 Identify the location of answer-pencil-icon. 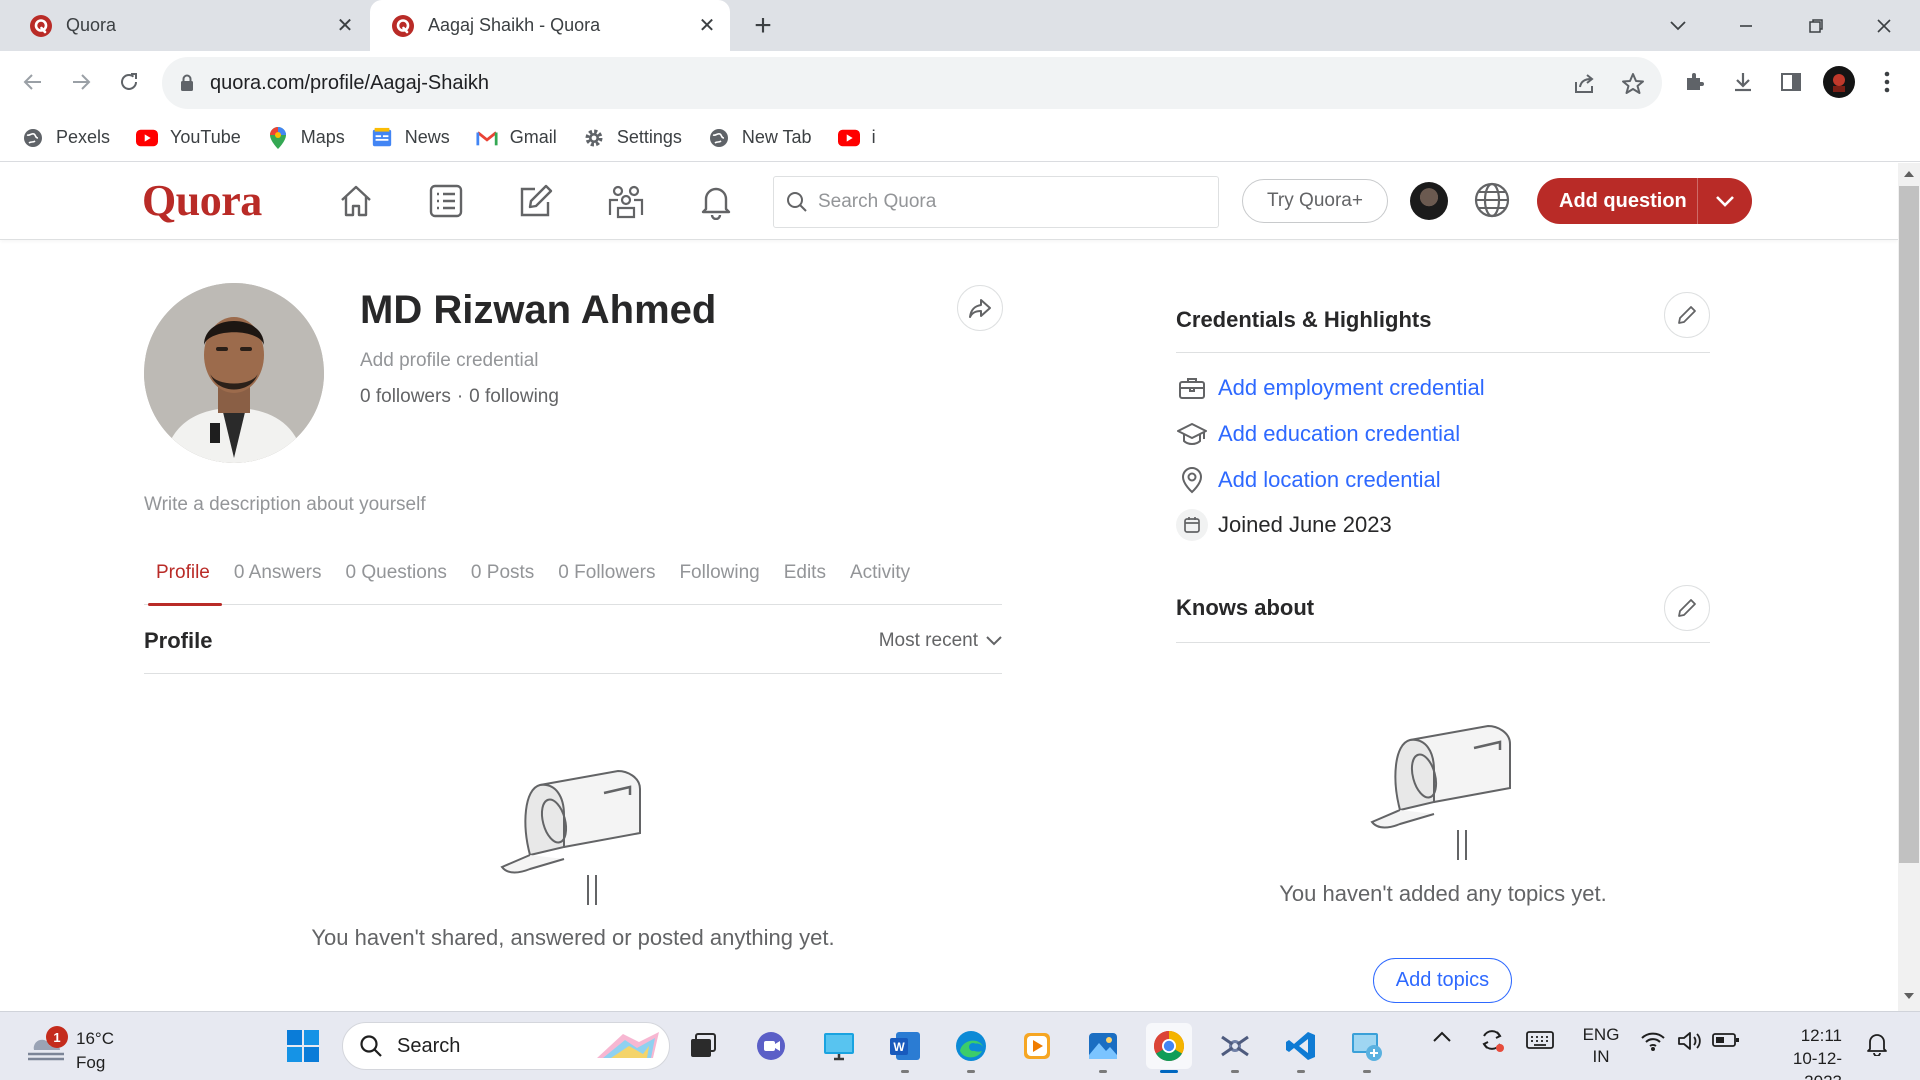
(536, 201).